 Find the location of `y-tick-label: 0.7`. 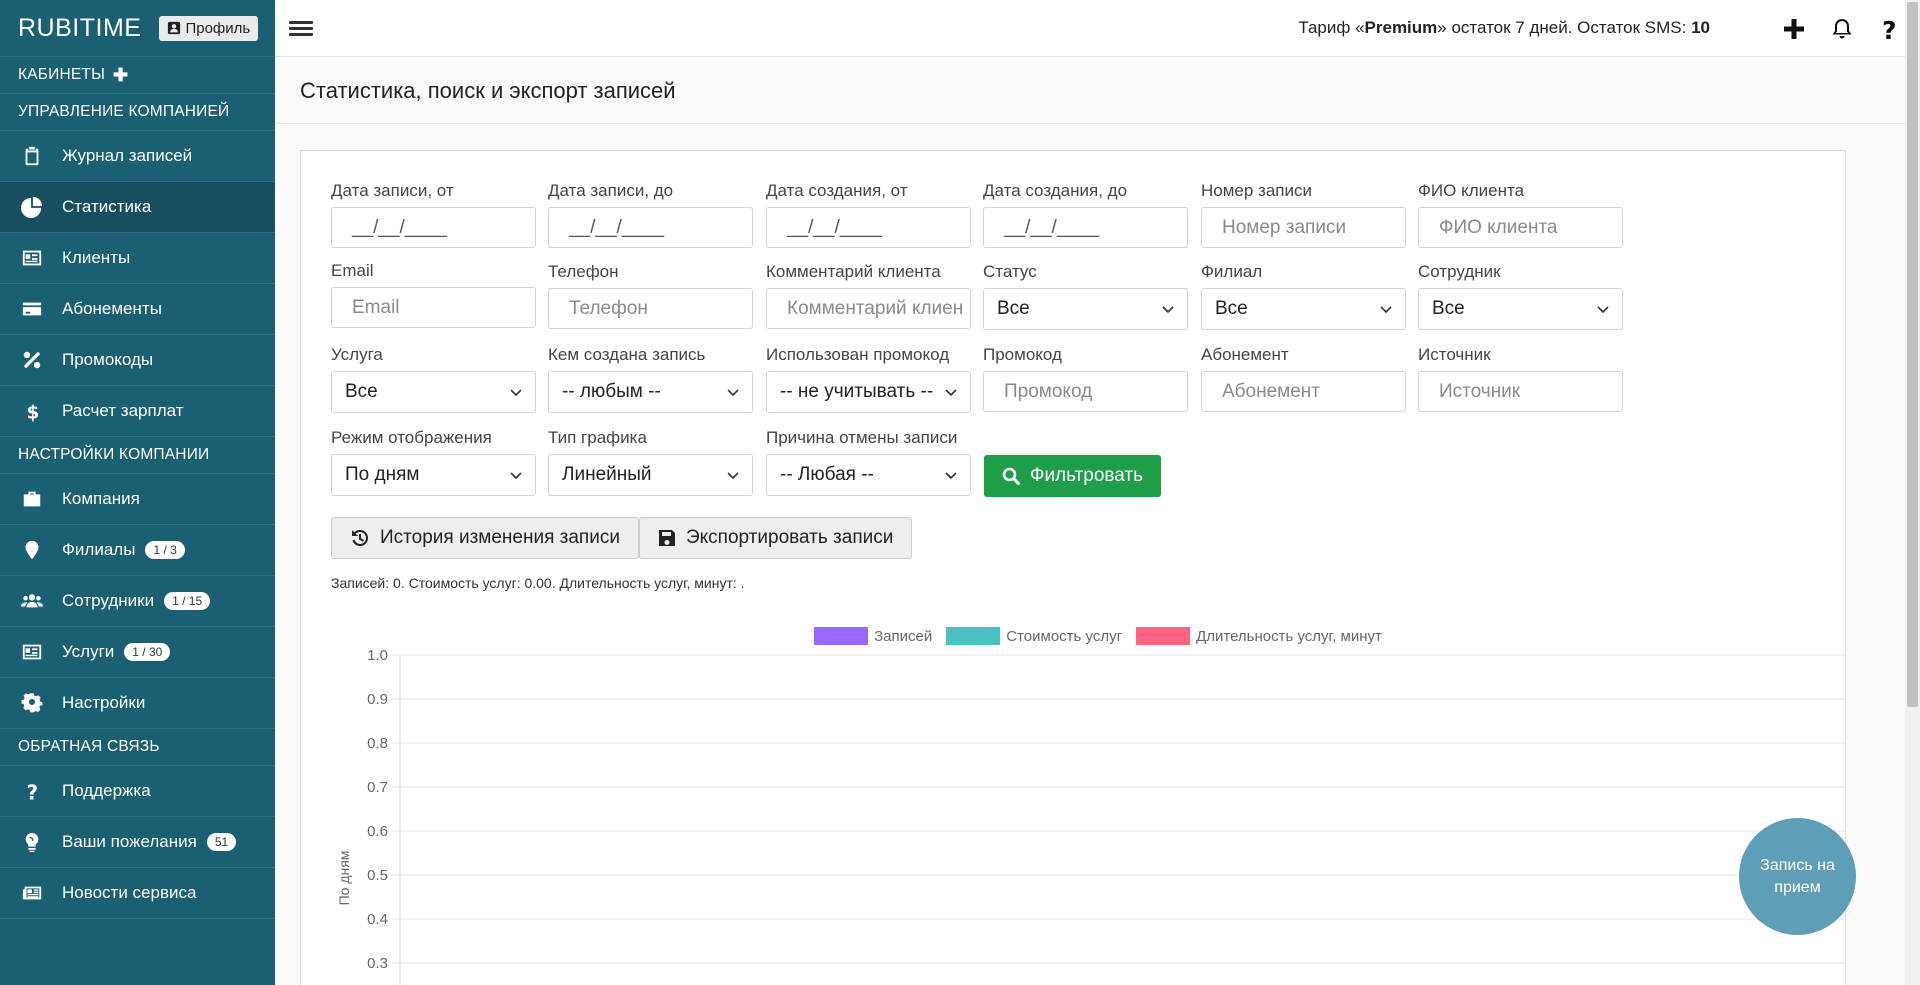

y-tick-label: 0.7 is located at coordinates (377, 787).